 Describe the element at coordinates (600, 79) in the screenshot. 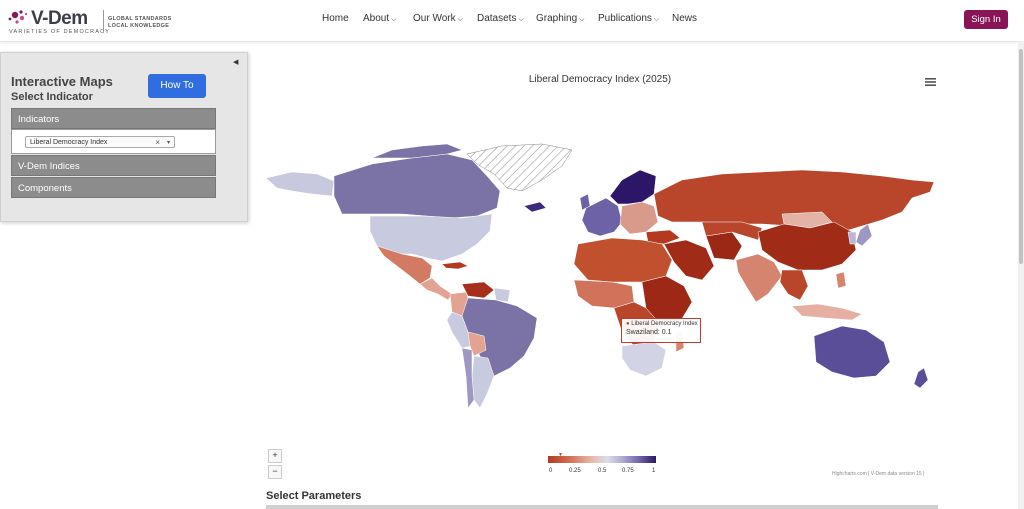

I see `chart-title: Liberal Democracy Index (2025)` at that location.